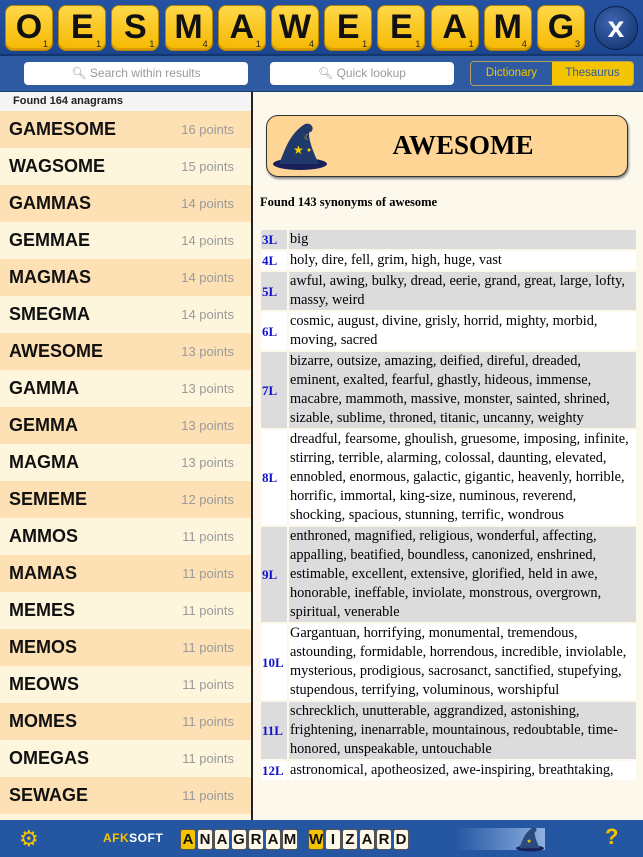 The width and height of the screenshot is (643, 857). I want to click on list-item: MEMOS 11 points, so click(125, 647).